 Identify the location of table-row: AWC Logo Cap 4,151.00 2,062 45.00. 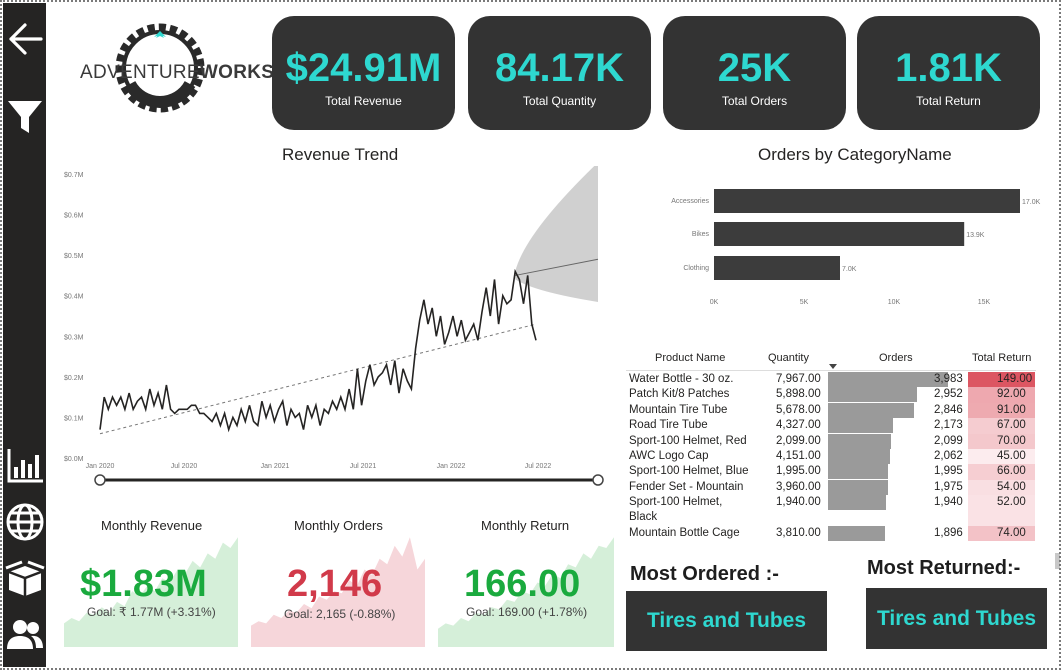
(831, 456).